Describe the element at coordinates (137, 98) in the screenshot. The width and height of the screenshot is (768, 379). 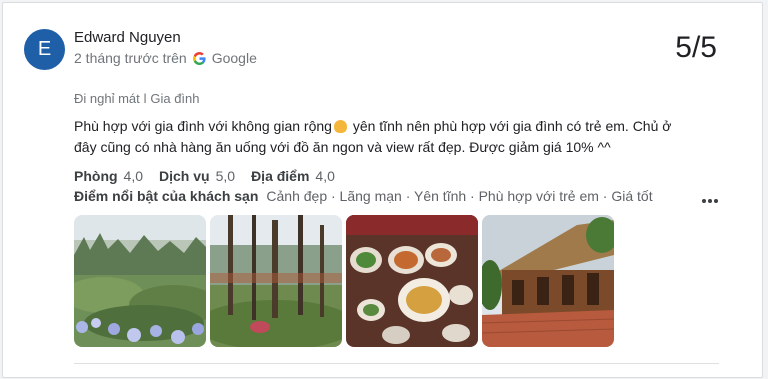
I see `trip-type: Đi nghỉ mát ǀ Gia đình` at that location.